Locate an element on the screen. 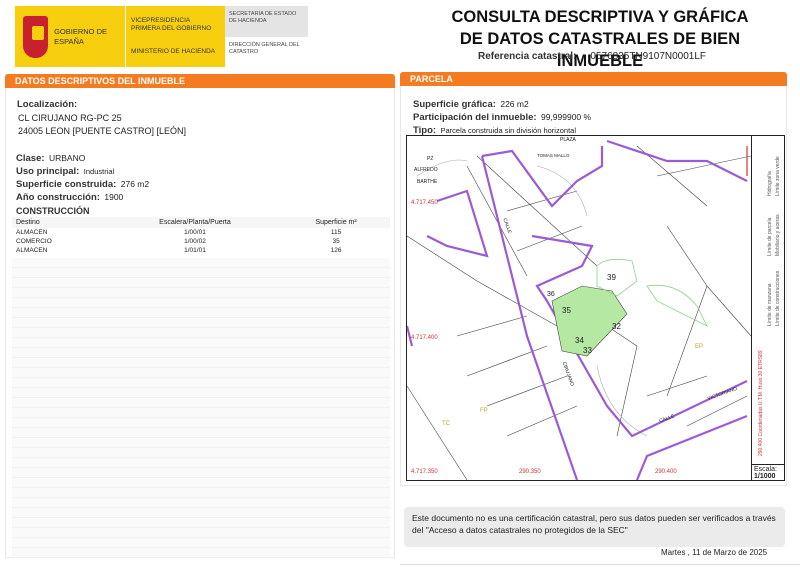 This screenshot has height=567, width=800. ministerio-text: MINISTERIO DE HACIENDA is located at coordinates (173, 51).